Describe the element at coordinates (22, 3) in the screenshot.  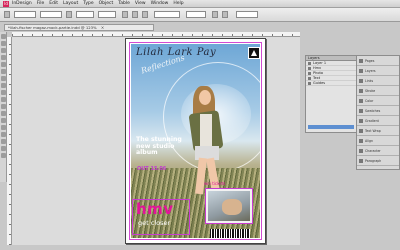
I see `menu-item-indesign: InDesign` at that location.